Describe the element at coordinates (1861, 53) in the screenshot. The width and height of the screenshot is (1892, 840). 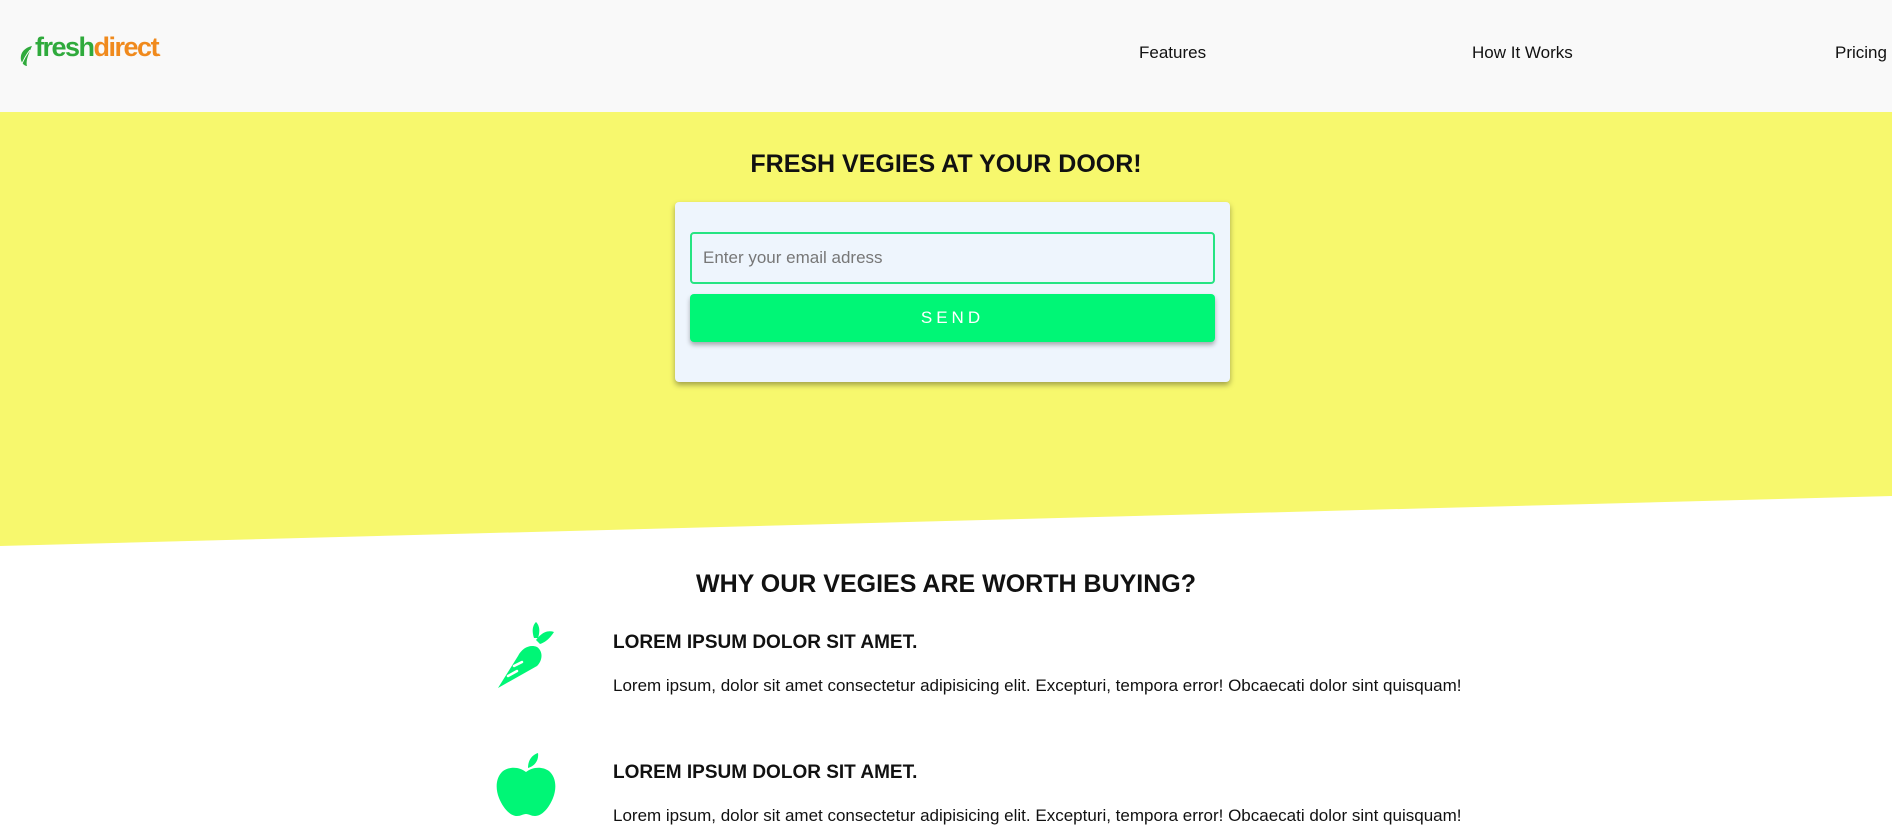
I see `nav-link-pricing: Pricing` at that location.